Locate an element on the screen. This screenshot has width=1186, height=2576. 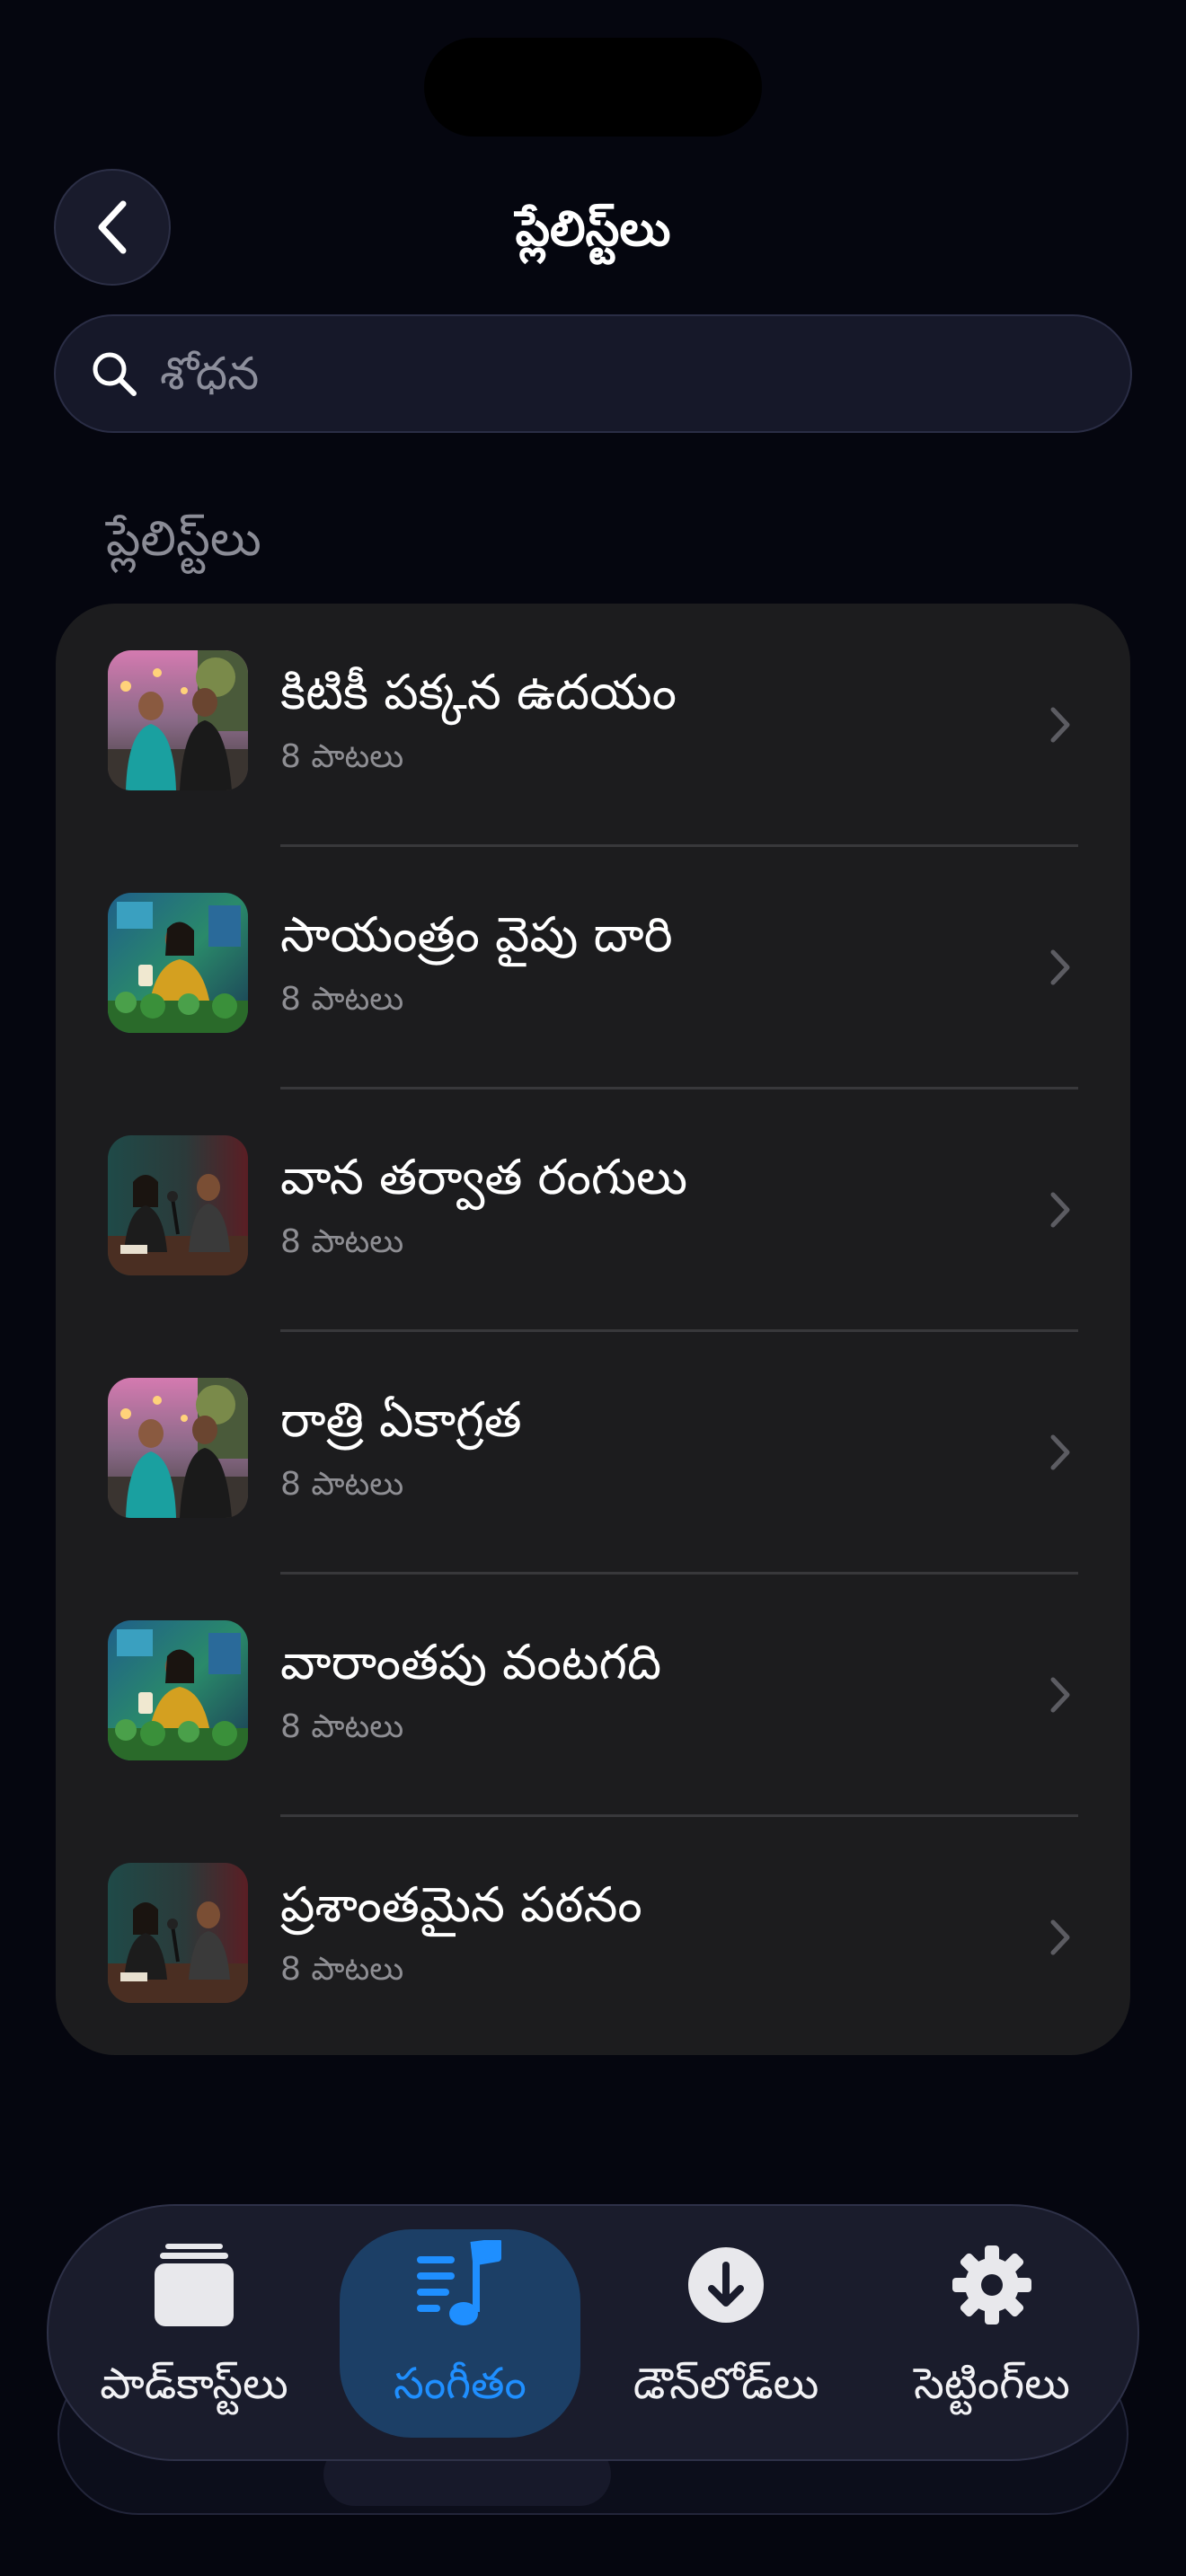
playlist-title: వాన తర్వాత రంగులు is located at coordinates (484, 1177).